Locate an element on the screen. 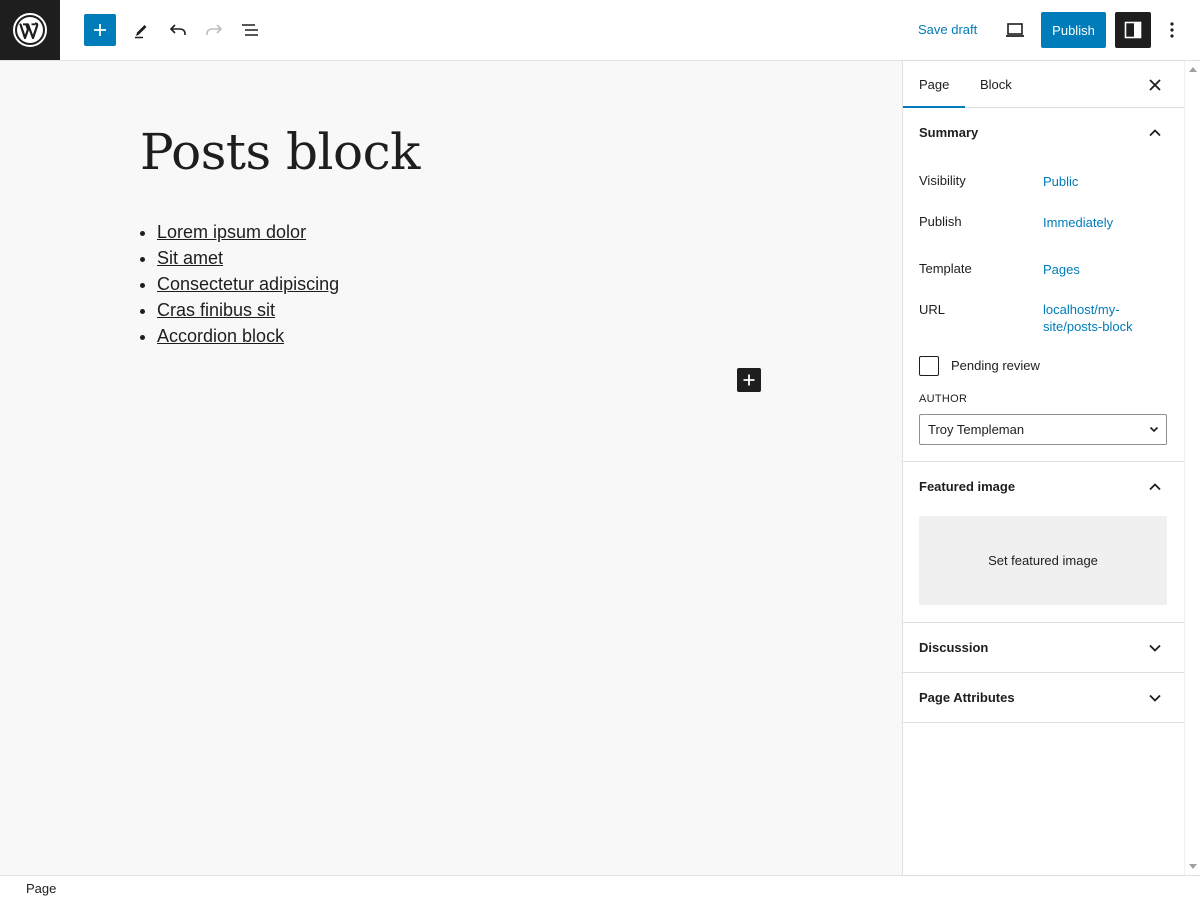  discussion-panel-toggle: Discussion is located at coordinates (1043, 648).